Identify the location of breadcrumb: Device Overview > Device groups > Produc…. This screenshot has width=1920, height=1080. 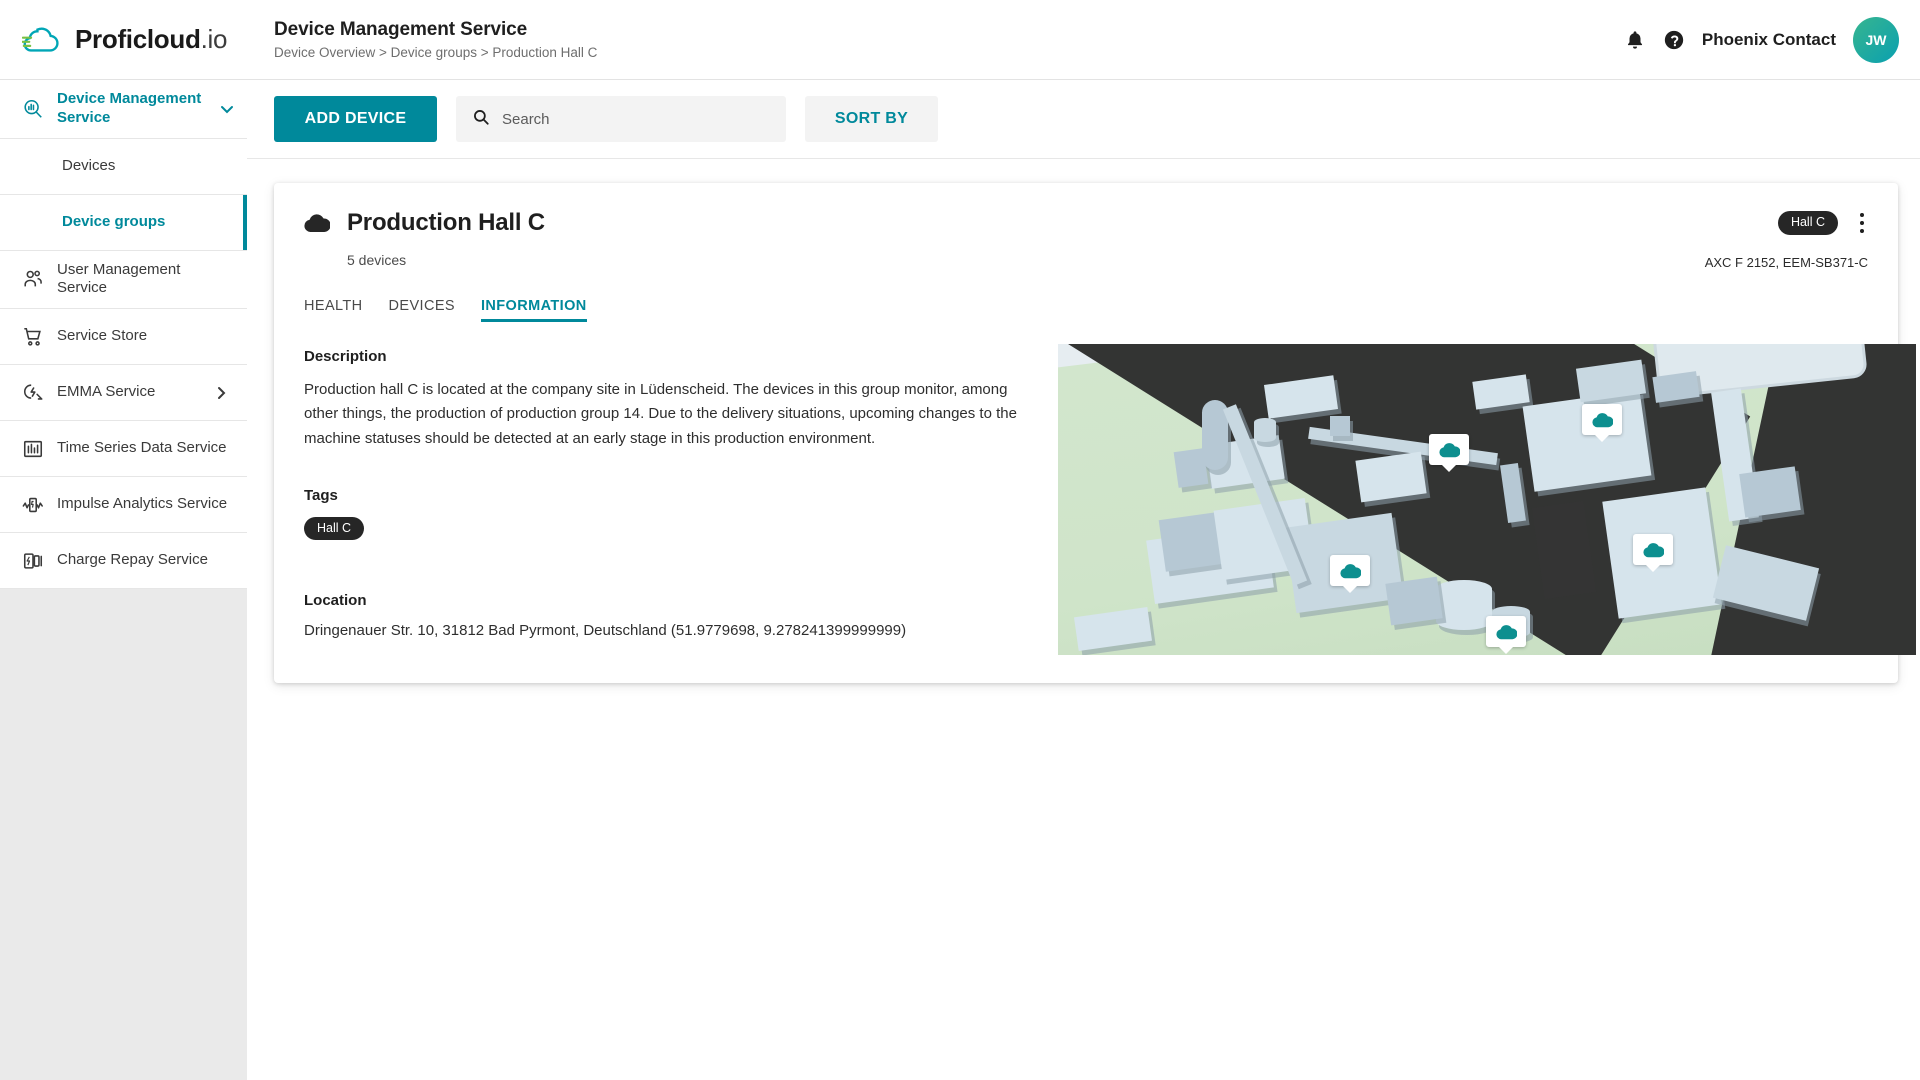
(435, 52).